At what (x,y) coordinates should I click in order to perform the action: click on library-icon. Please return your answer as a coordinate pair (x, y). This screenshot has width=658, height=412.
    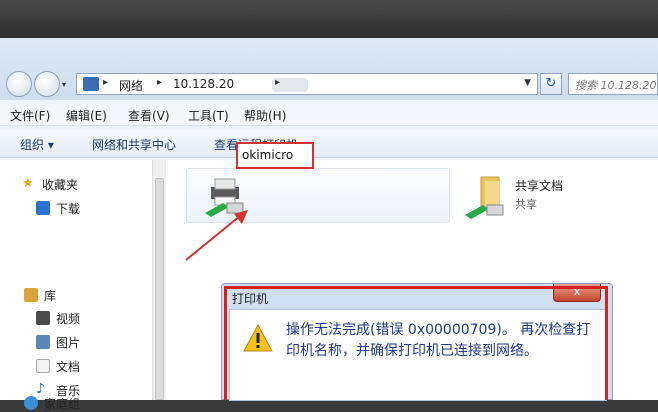
    Looking at the image, I should click on (31, 295).